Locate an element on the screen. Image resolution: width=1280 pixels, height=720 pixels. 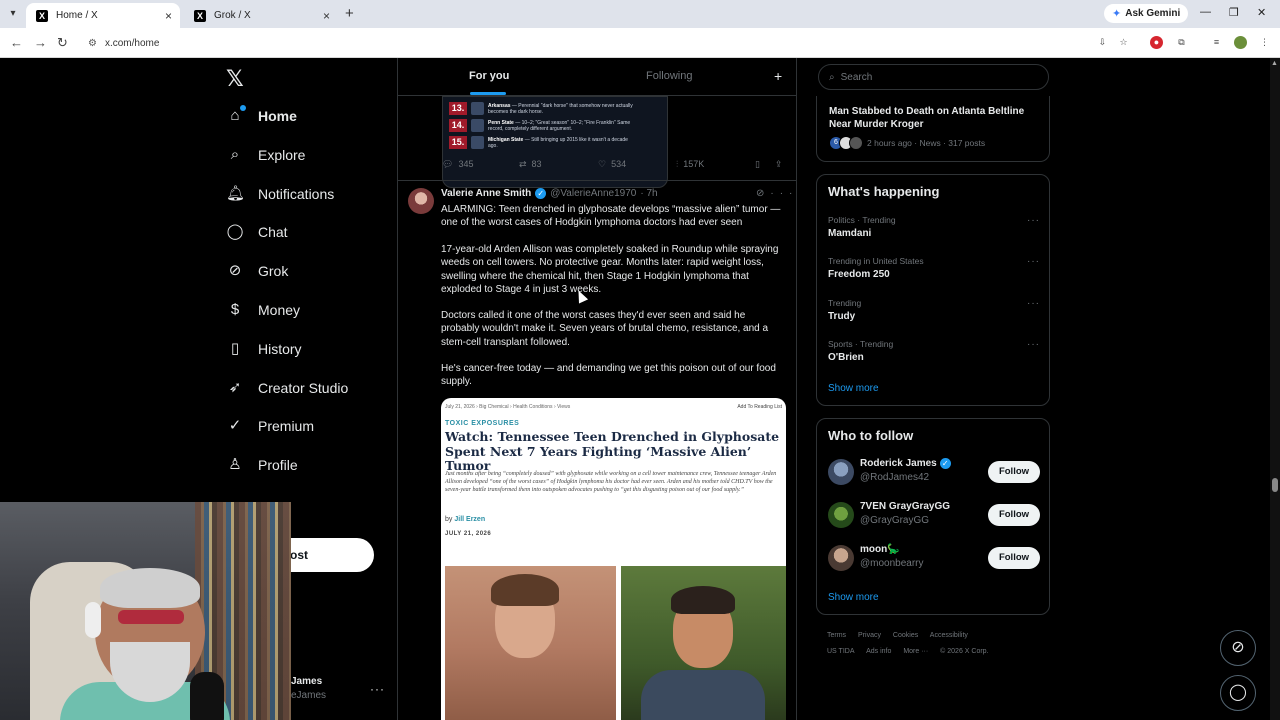
extensions-icon: ⧉ is located at coordinates (1181, 42).